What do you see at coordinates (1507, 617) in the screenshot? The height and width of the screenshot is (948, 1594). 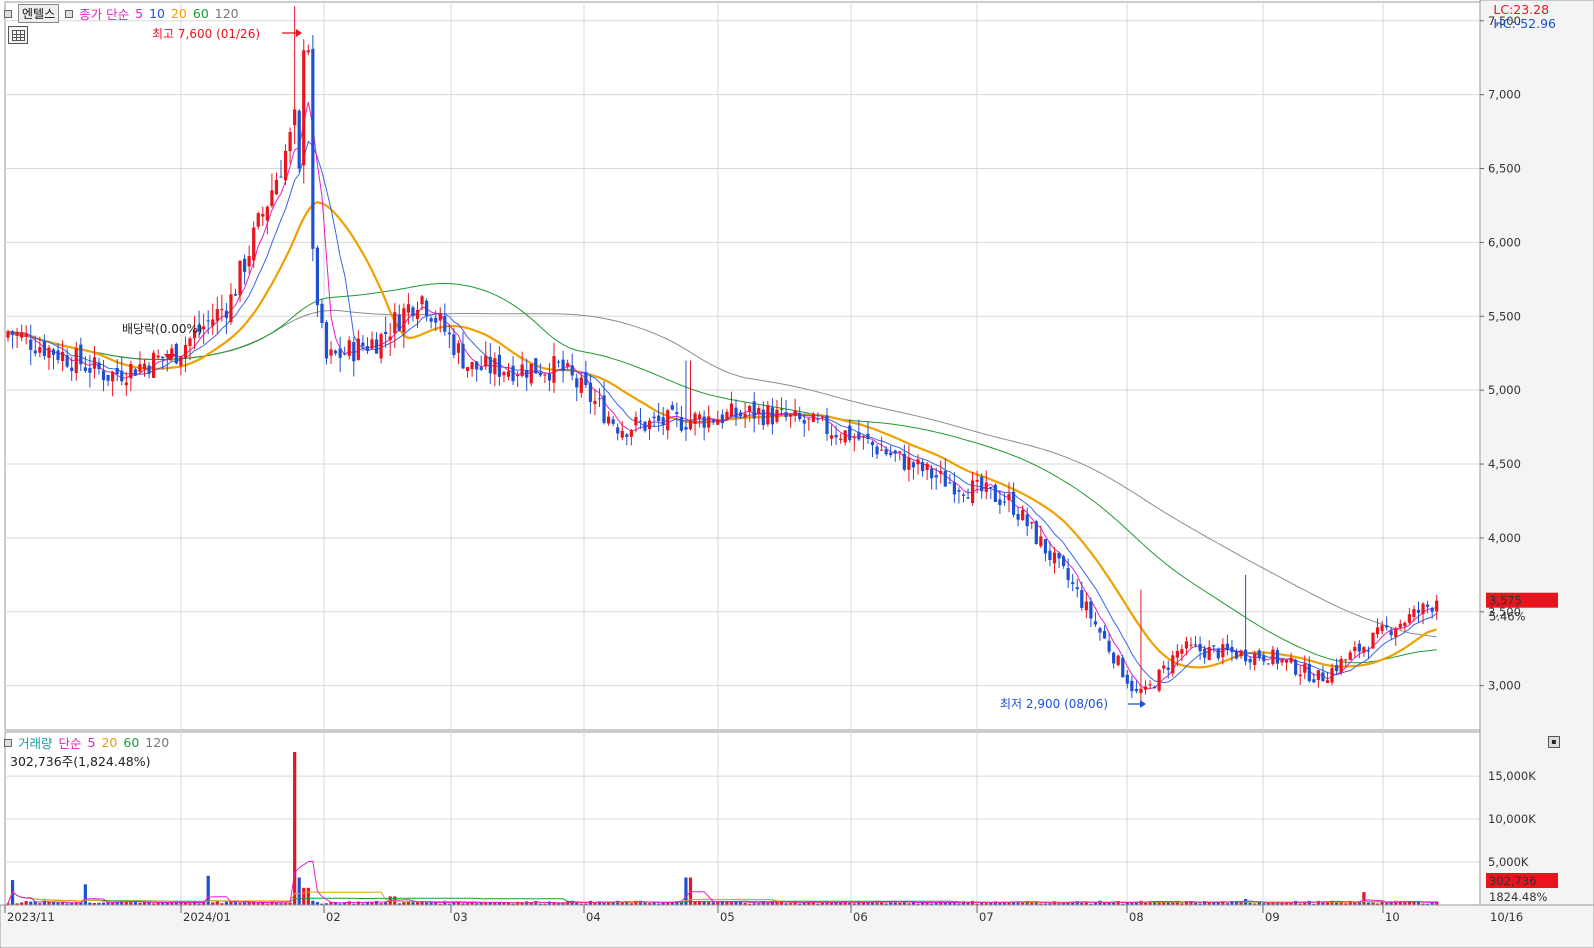 I see `current-change-label: 5.46%` at bounding box center [1507, 617].